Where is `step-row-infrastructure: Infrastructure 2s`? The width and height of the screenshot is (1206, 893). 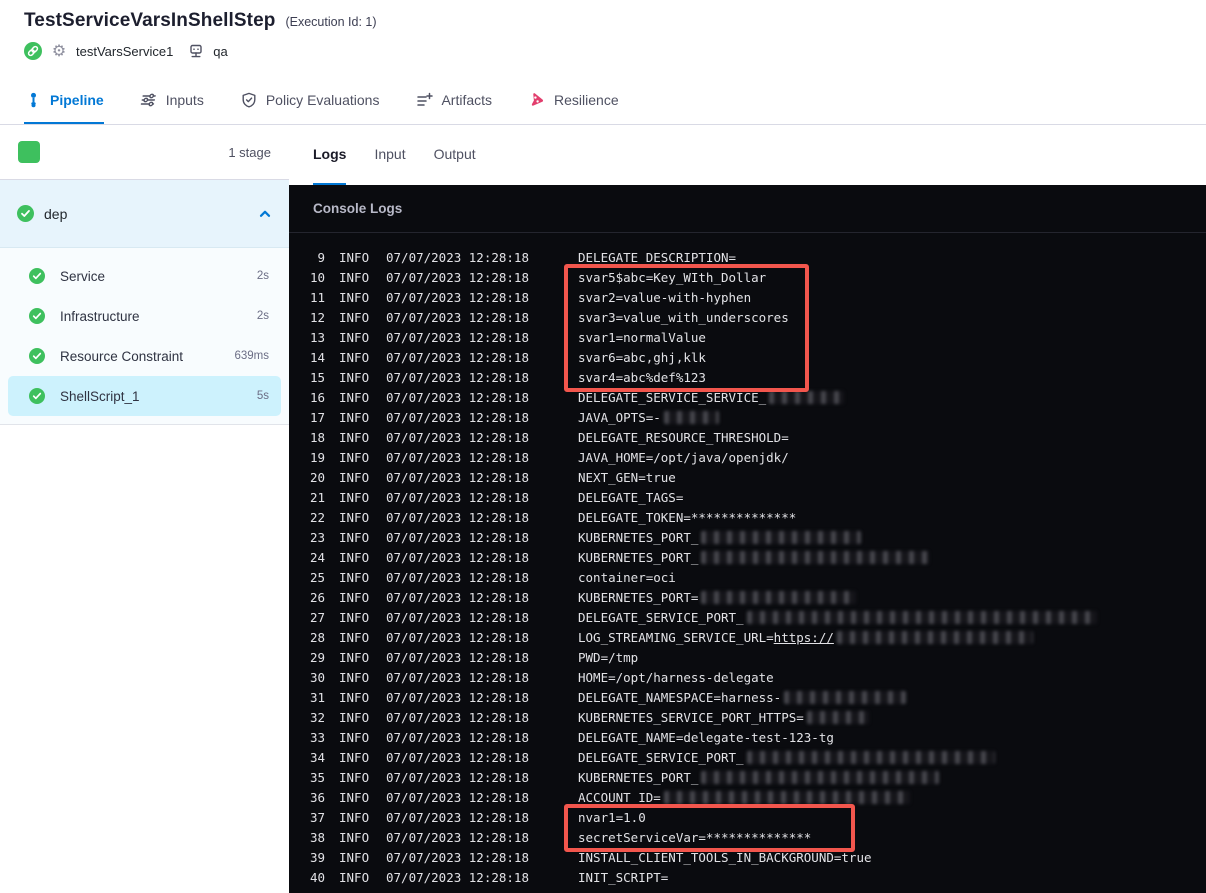 step-row-infrastructure: Infrastructure 2s is located at coordinates (144, 316).